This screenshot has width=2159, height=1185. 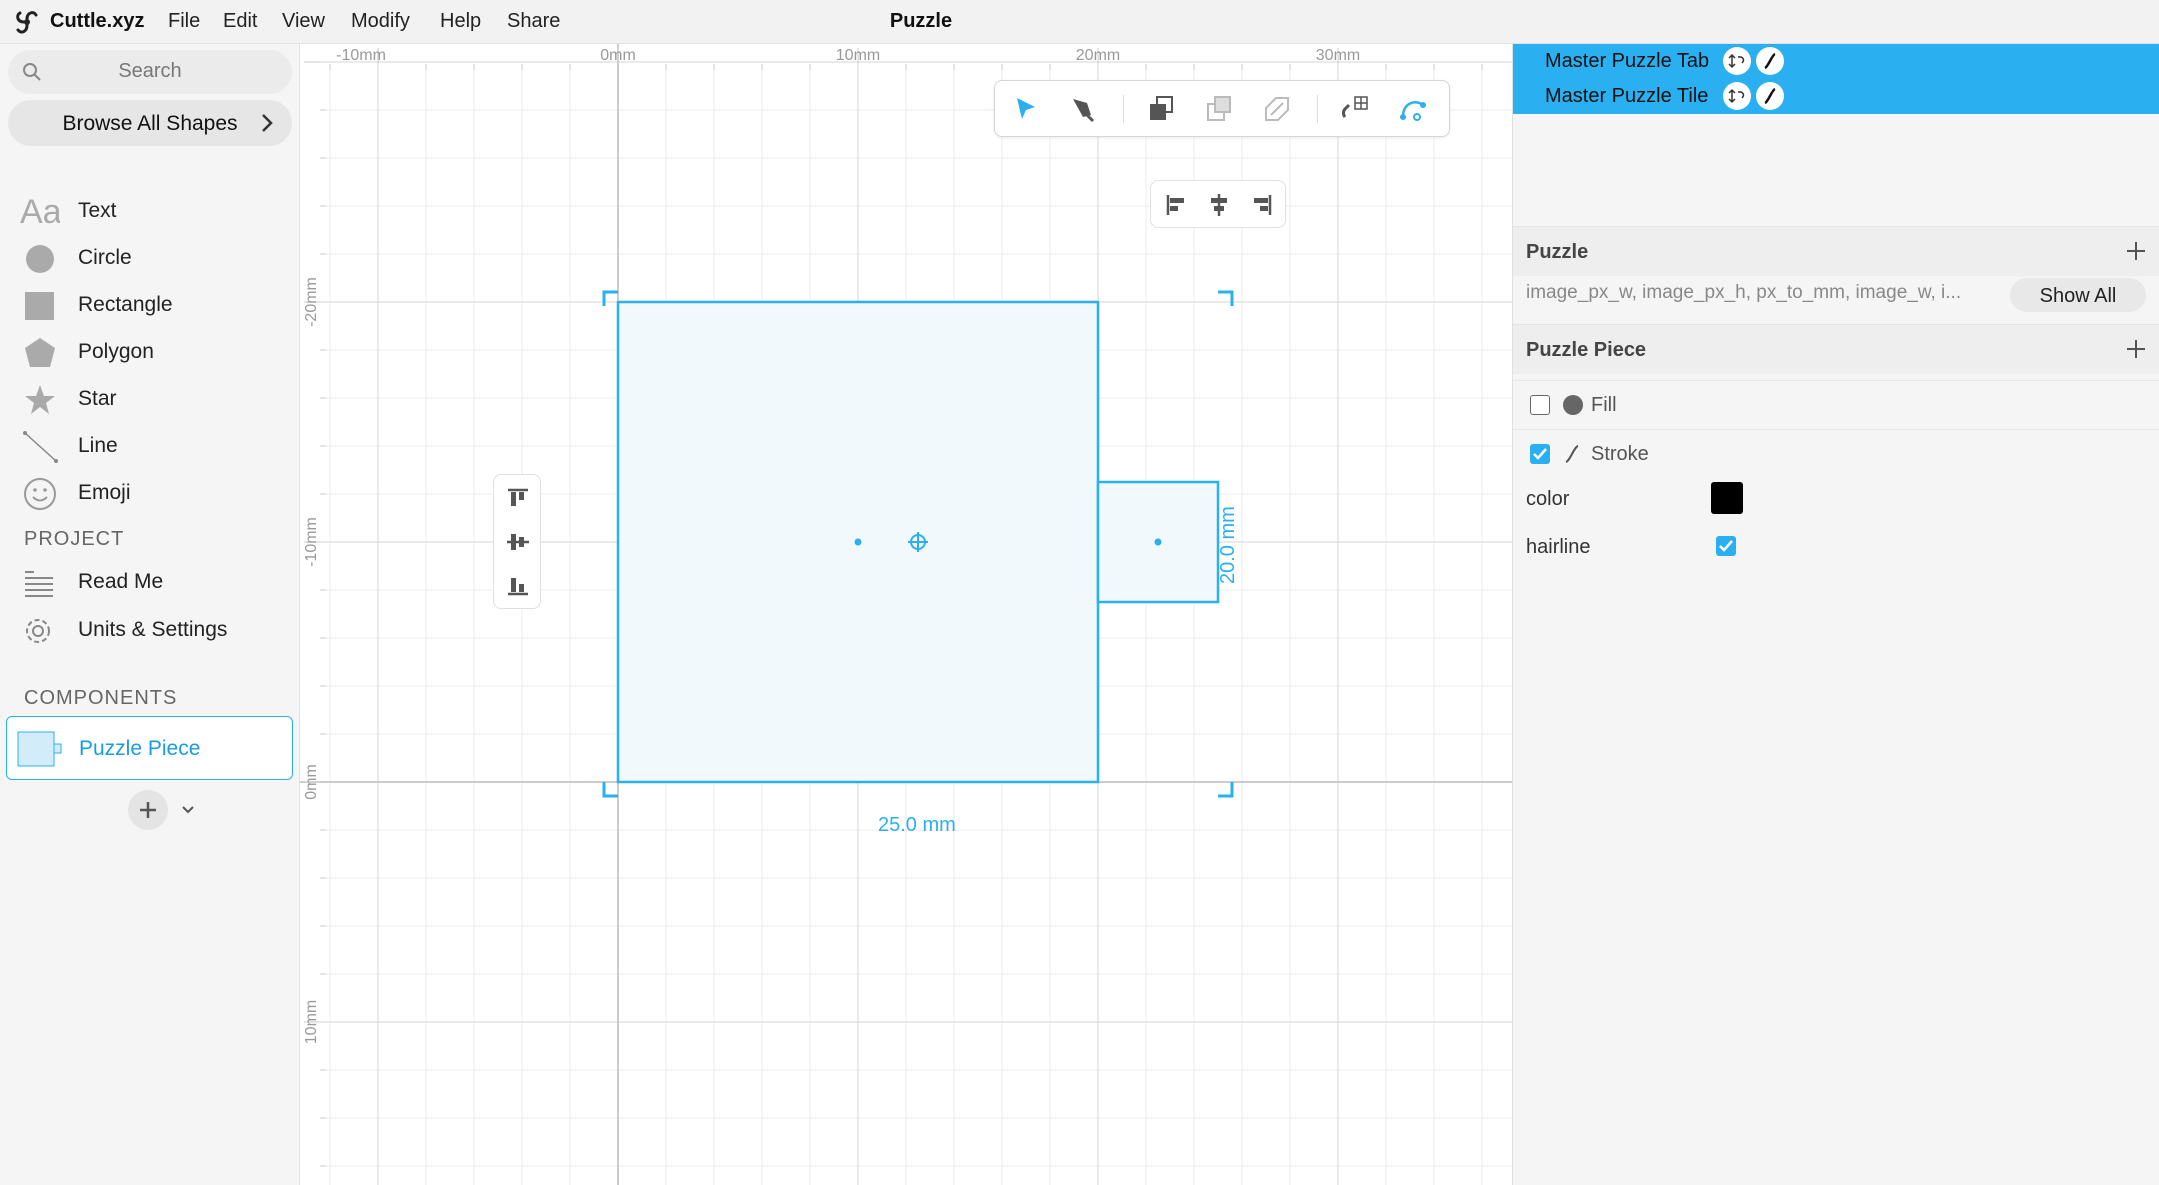 What do you see at coordinates (618, 55) in the screenshot?
I see `ruler-x-label: 0mm` at bounding box center [618, 55].